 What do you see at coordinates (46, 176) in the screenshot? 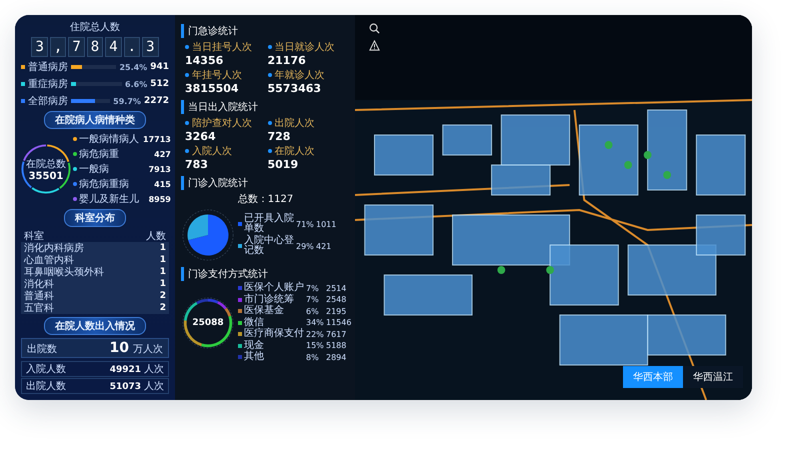
I see `ring-value: 35501` at bounding box center [46, 176].